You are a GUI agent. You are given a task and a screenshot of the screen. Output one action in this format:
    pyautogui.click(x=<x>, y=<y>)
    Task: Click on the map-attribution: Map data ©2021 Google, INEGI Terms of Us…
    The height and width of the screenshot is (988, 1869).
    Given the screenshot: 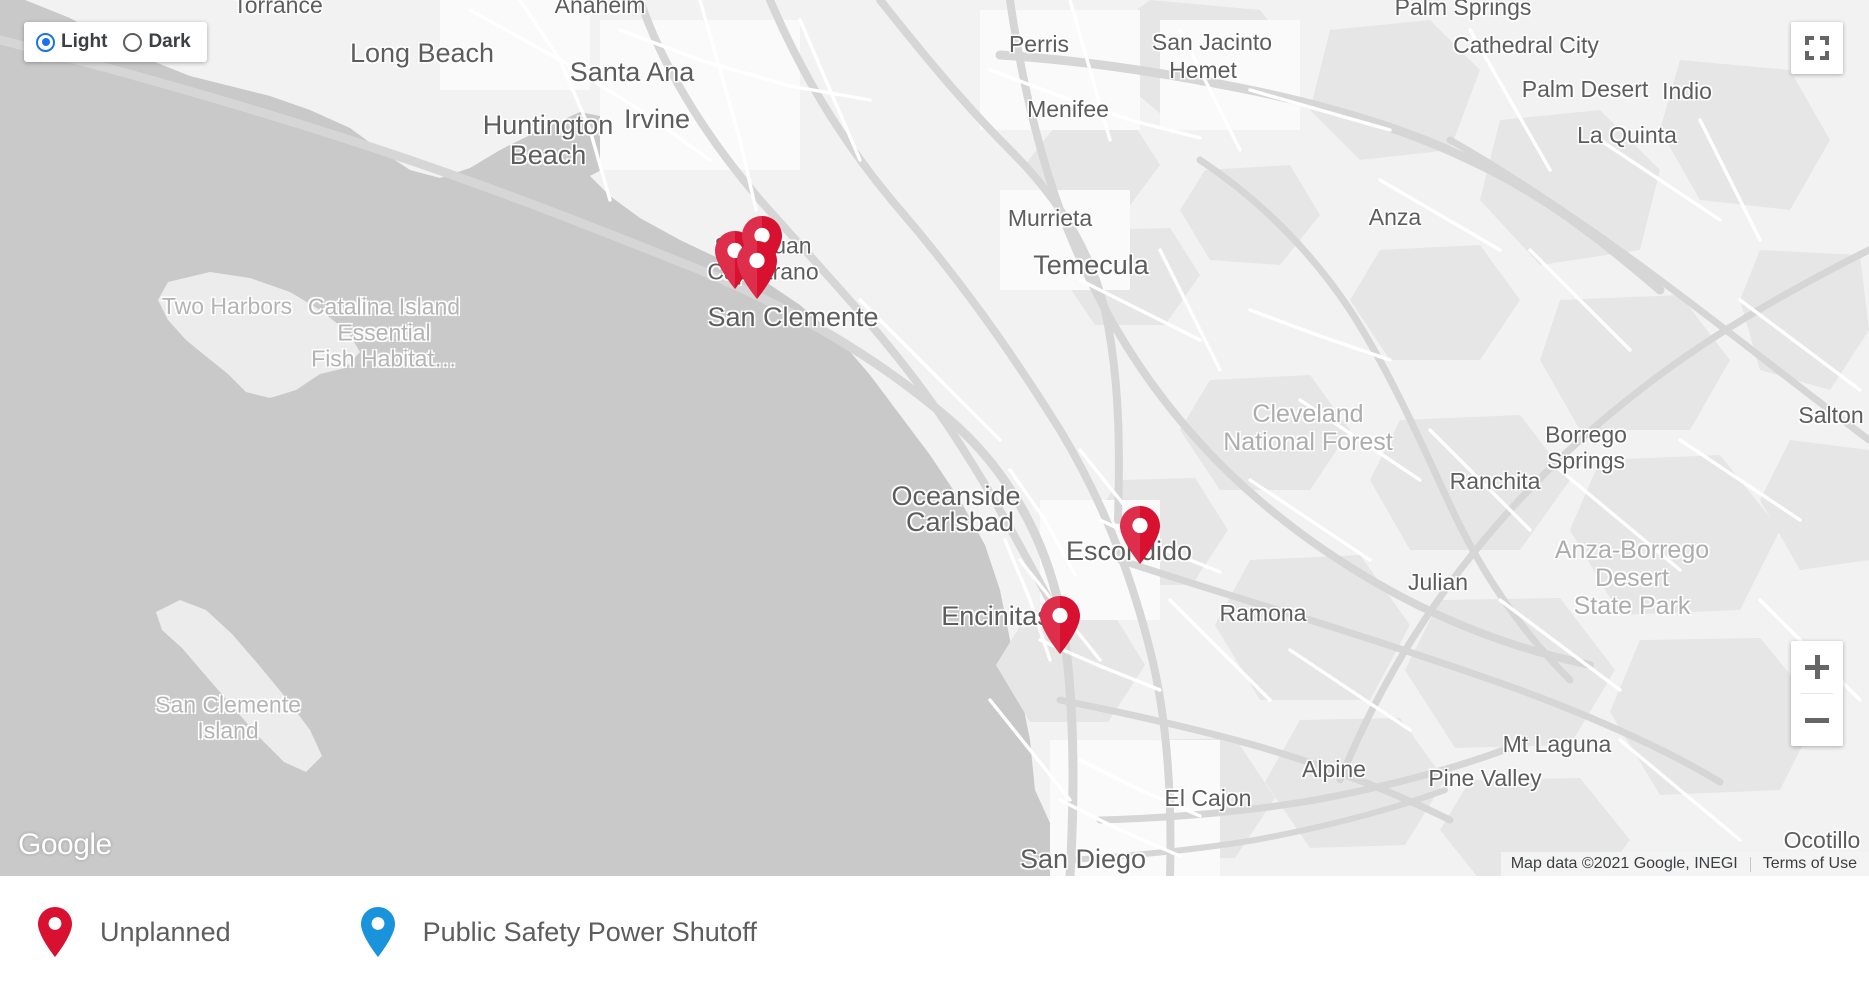 What is the action you would take?
    pyautogui.click(x=1684, y=864)
    